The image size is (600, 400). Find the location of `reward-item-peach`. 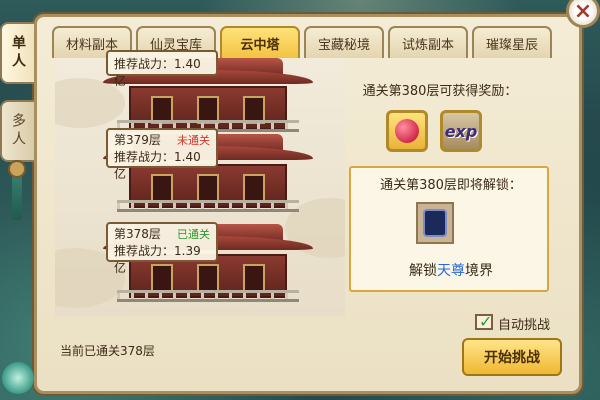

reward-item-peach is located at coordinates (407, 131).